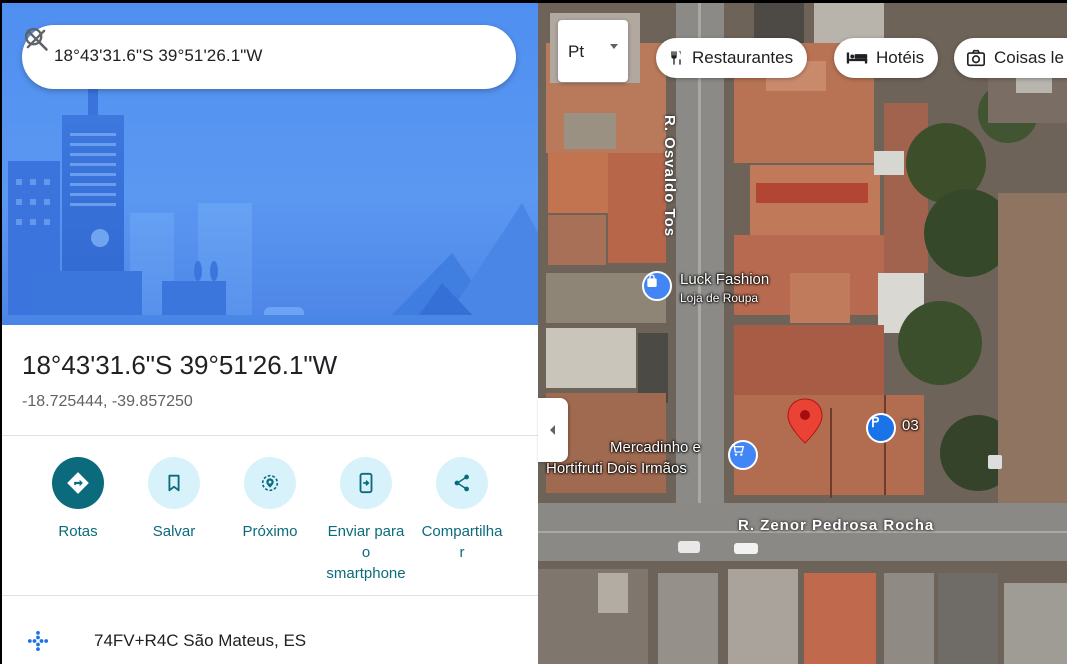 The width and height of the screenshot is (1067, 664). What do you see at coordinates (107, 401) in the screenshot?
I see `decimal-coordinates: -18.725444, -39.857250` at bounding box center [107, 401].